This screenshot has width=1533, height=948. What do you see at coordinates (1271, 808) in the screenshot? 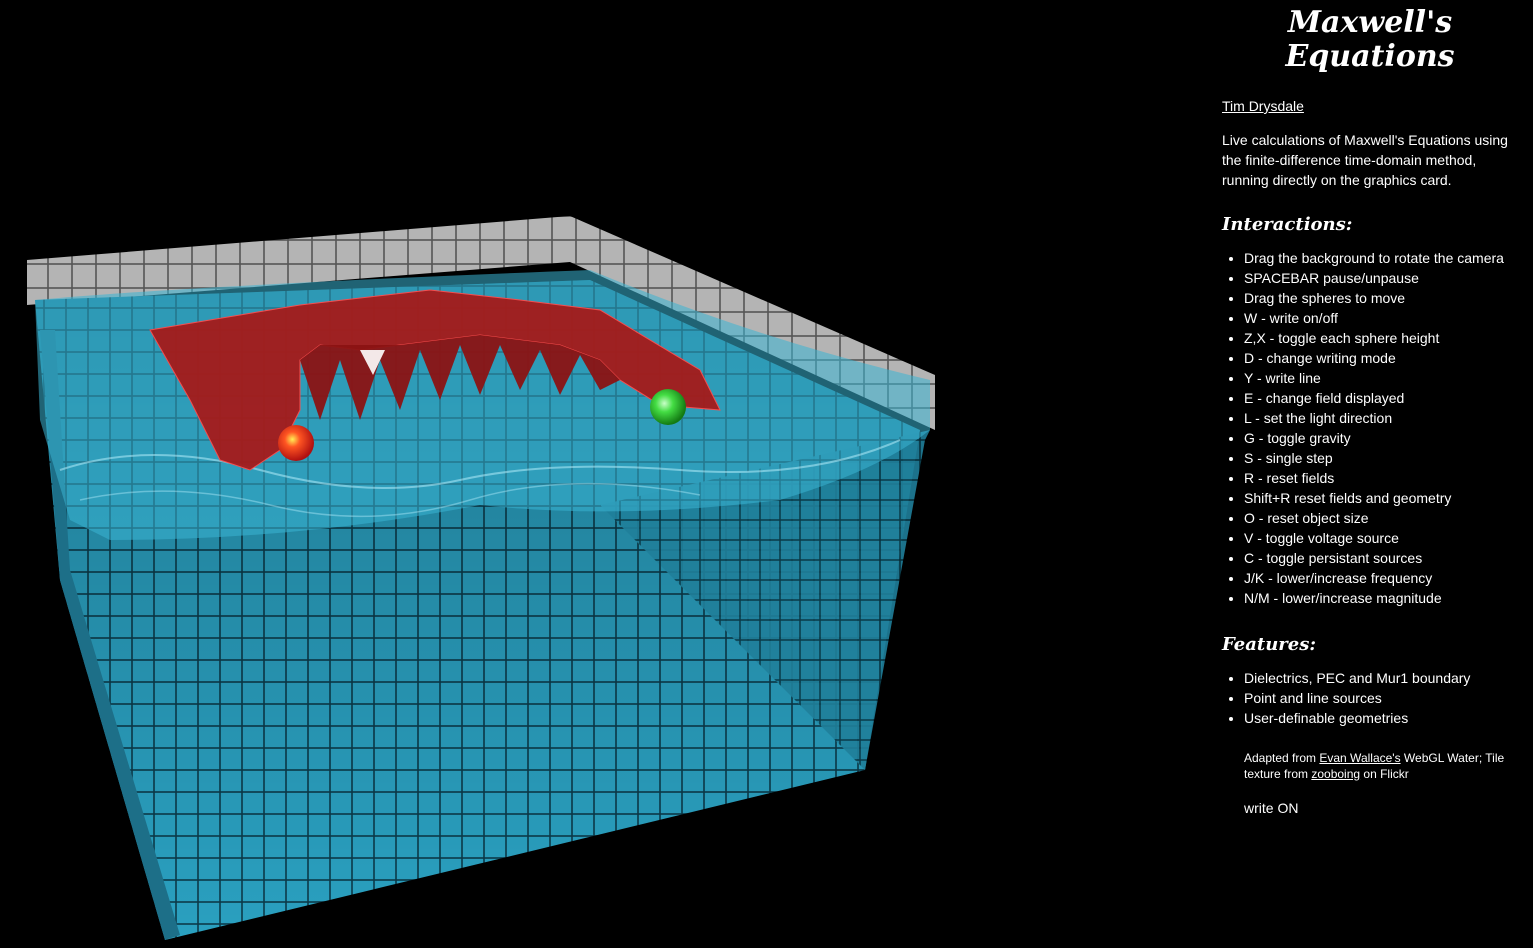
I see `write-status: write ON` at bounding box center [1271, 808].